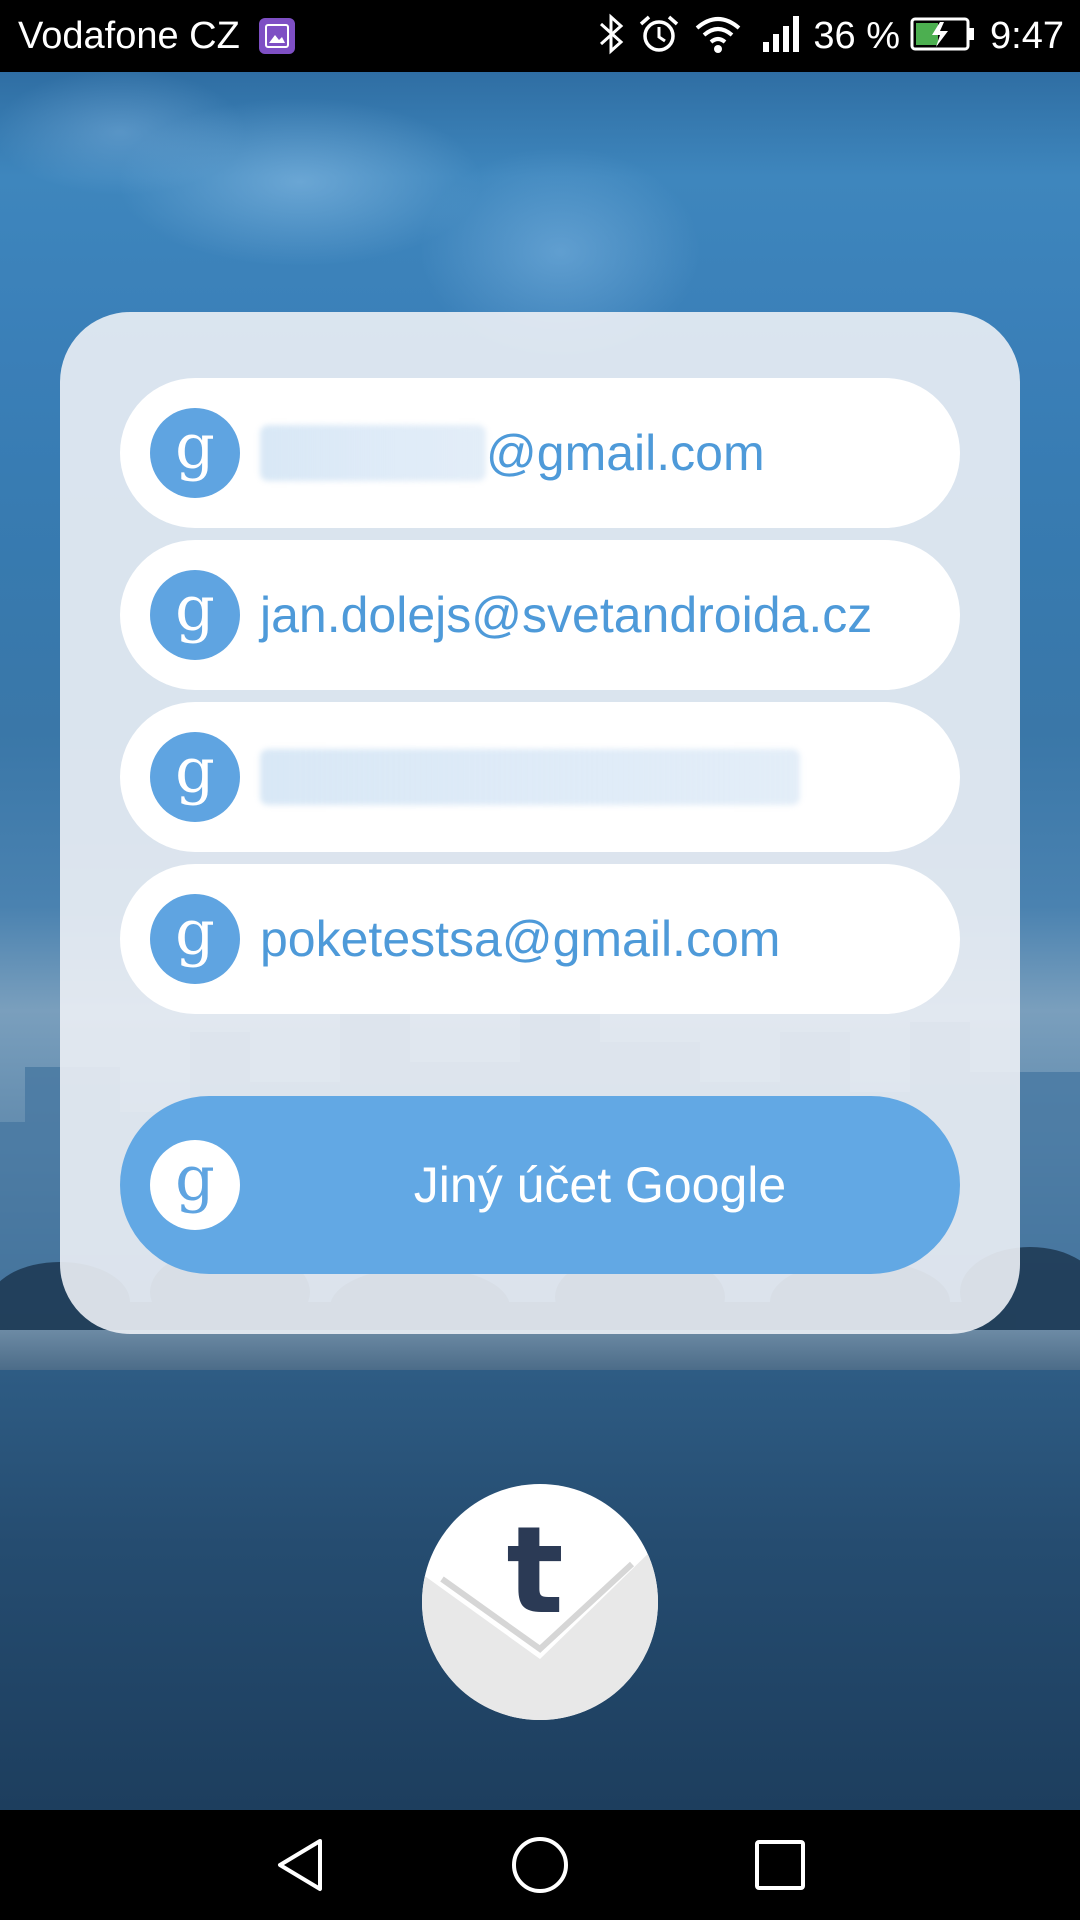  I want to click on account-row-4: g poketestsa@gmail.com, so click(540, 939).